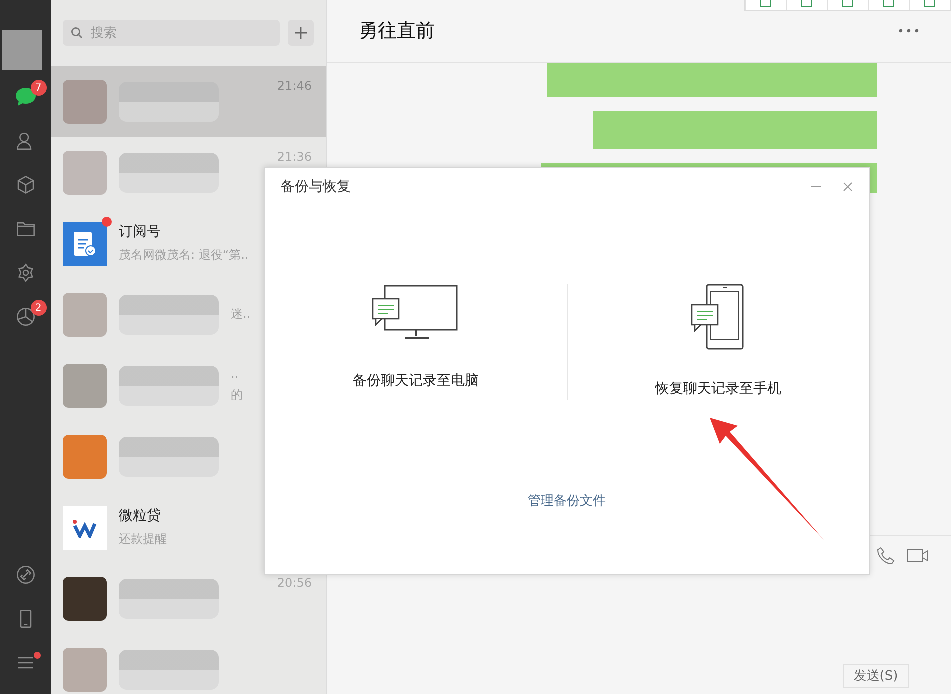 Image resolution: width=951 pixels, height=694 pixels. I want to click on plus-icon, so click(301, 33).